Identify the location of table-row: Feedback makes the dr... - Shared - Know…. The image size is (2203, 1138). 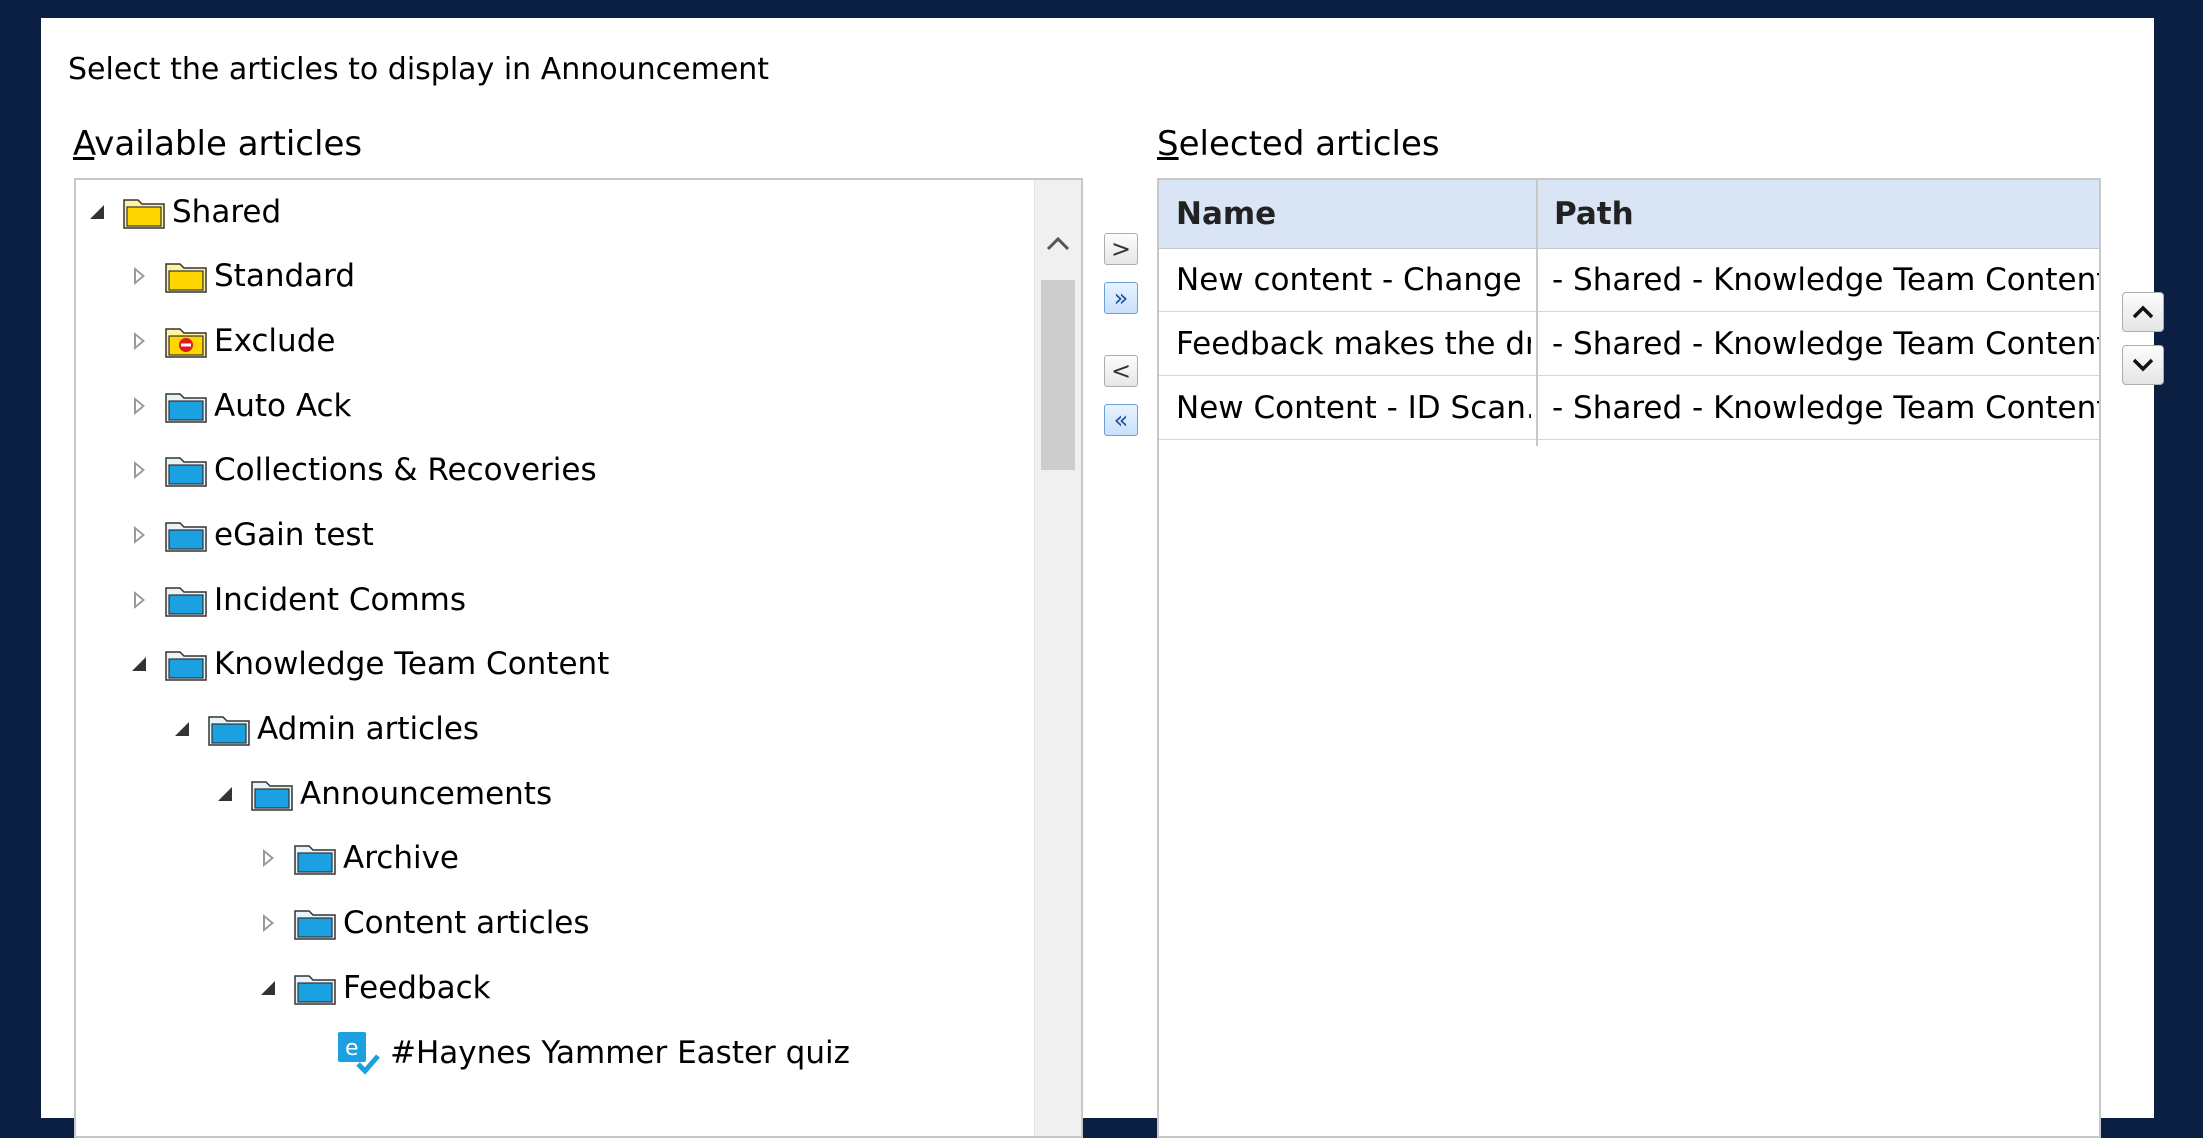
(1629, 344).